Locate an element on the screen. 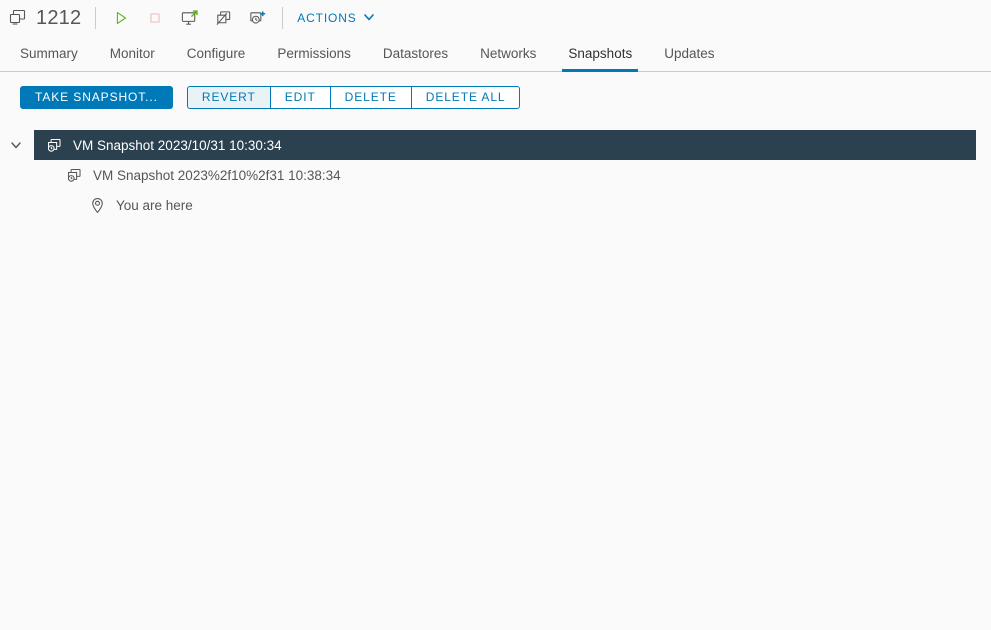 Image resolution: width=991 pixels, height=630 pixels. tab-configure: Configure is located at coordinates (216, 53).